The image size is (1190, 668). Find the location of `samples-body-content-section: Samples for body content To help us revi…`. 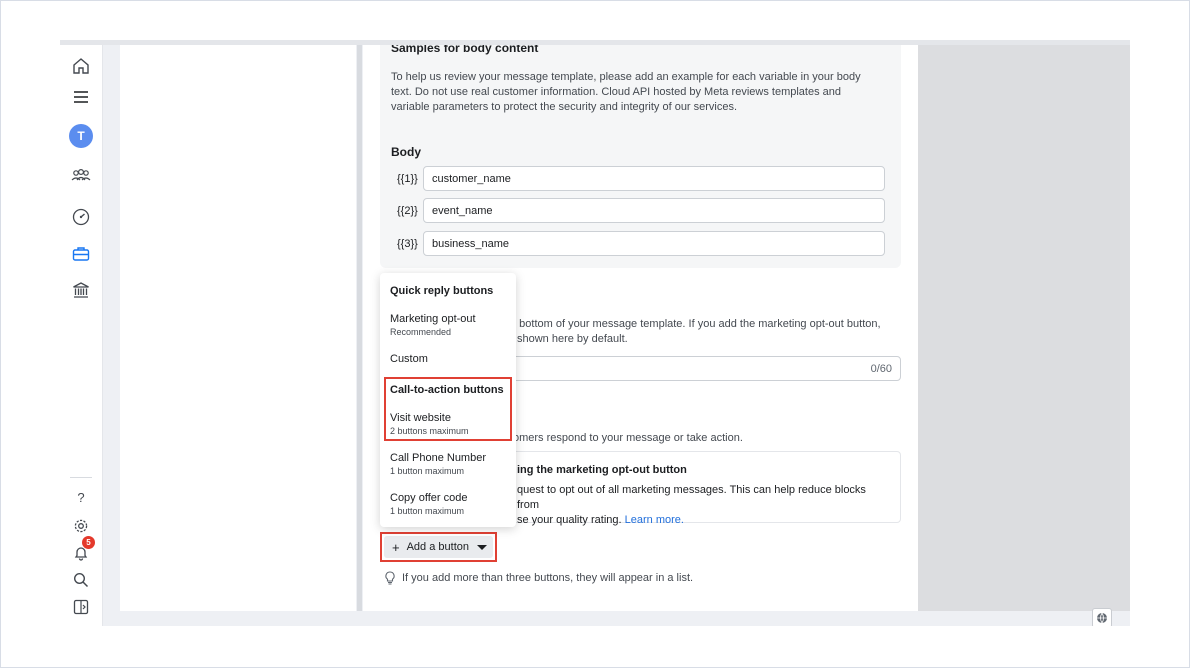

samples-body-content-section: Samples for body content To help us revi… is located at coordinates (640, 156).